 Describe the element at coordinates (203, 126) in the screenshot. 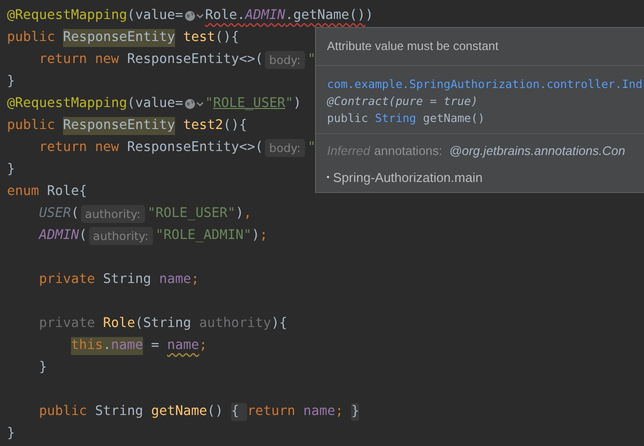

I see `code-token: test2` at that location.